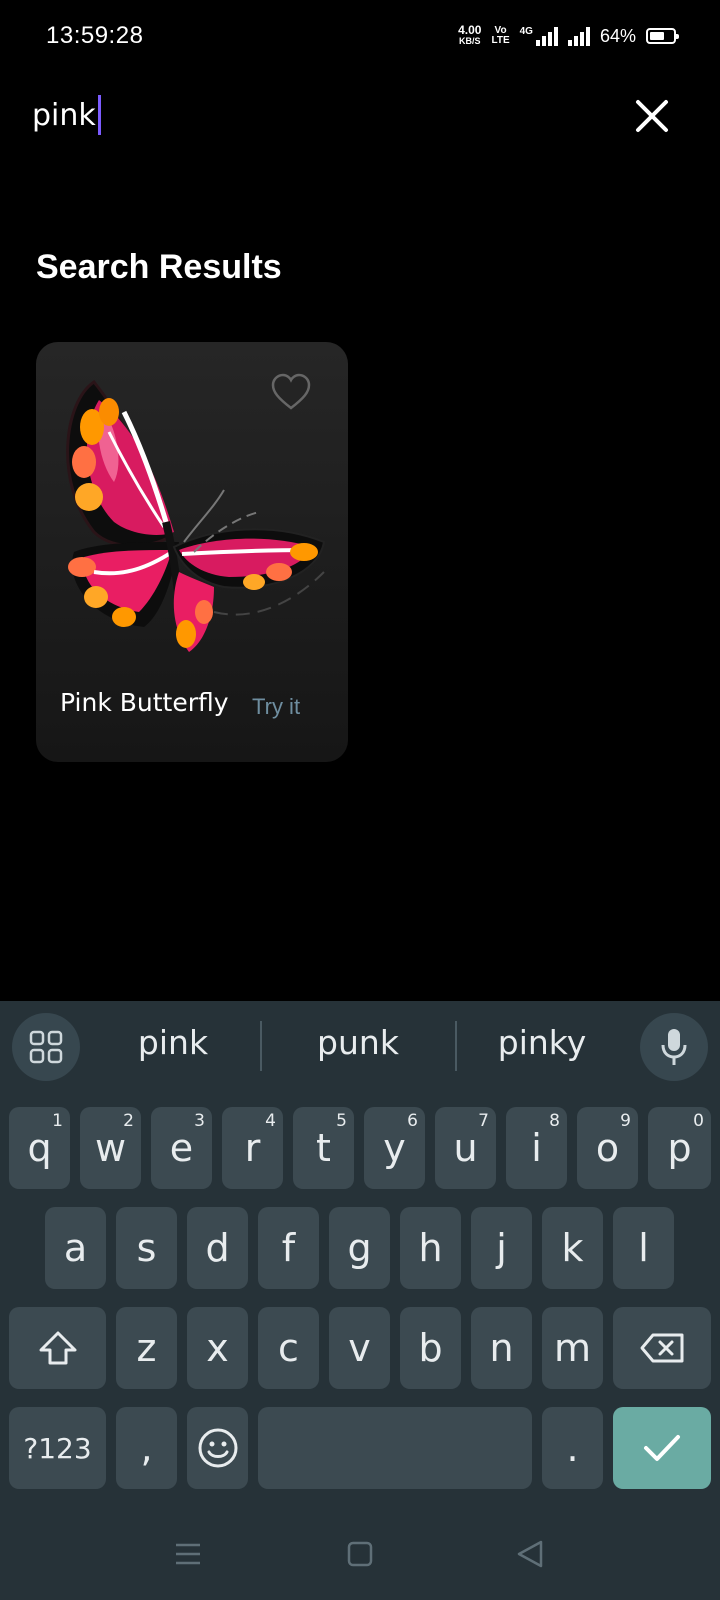 The height and width of the screenshot is (1600, 720). I want to click on key-label: r, so click(252, 1148).